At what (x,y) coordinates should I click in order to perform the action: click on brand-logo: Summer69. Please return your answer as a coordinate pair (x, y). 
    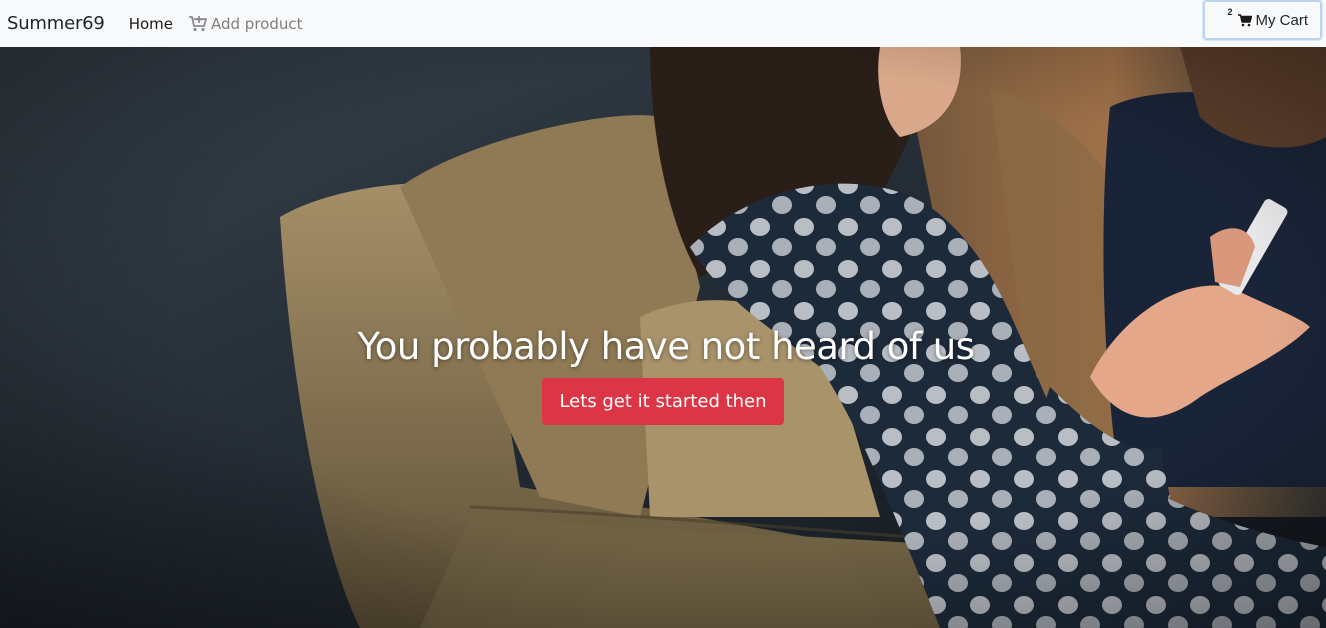
    Looking at the image, I should click on (56, 23).